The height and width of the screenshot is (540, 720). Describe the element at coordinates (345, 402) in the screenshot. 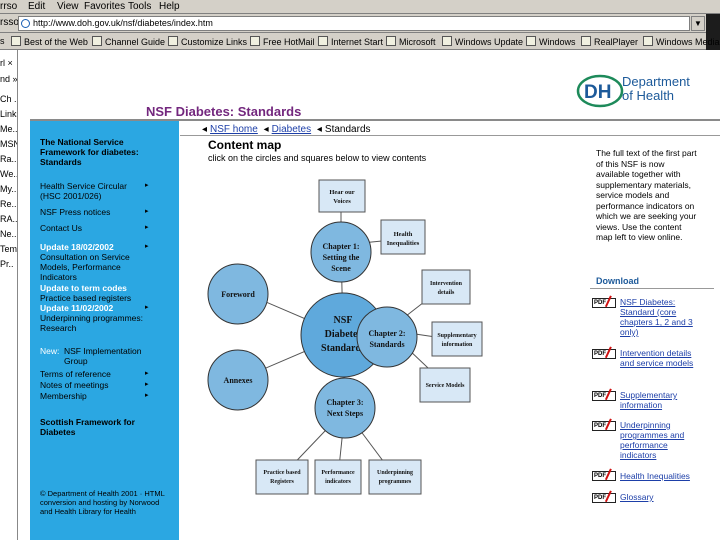

I see `ch3-line1: Chapter 3:` at that location.